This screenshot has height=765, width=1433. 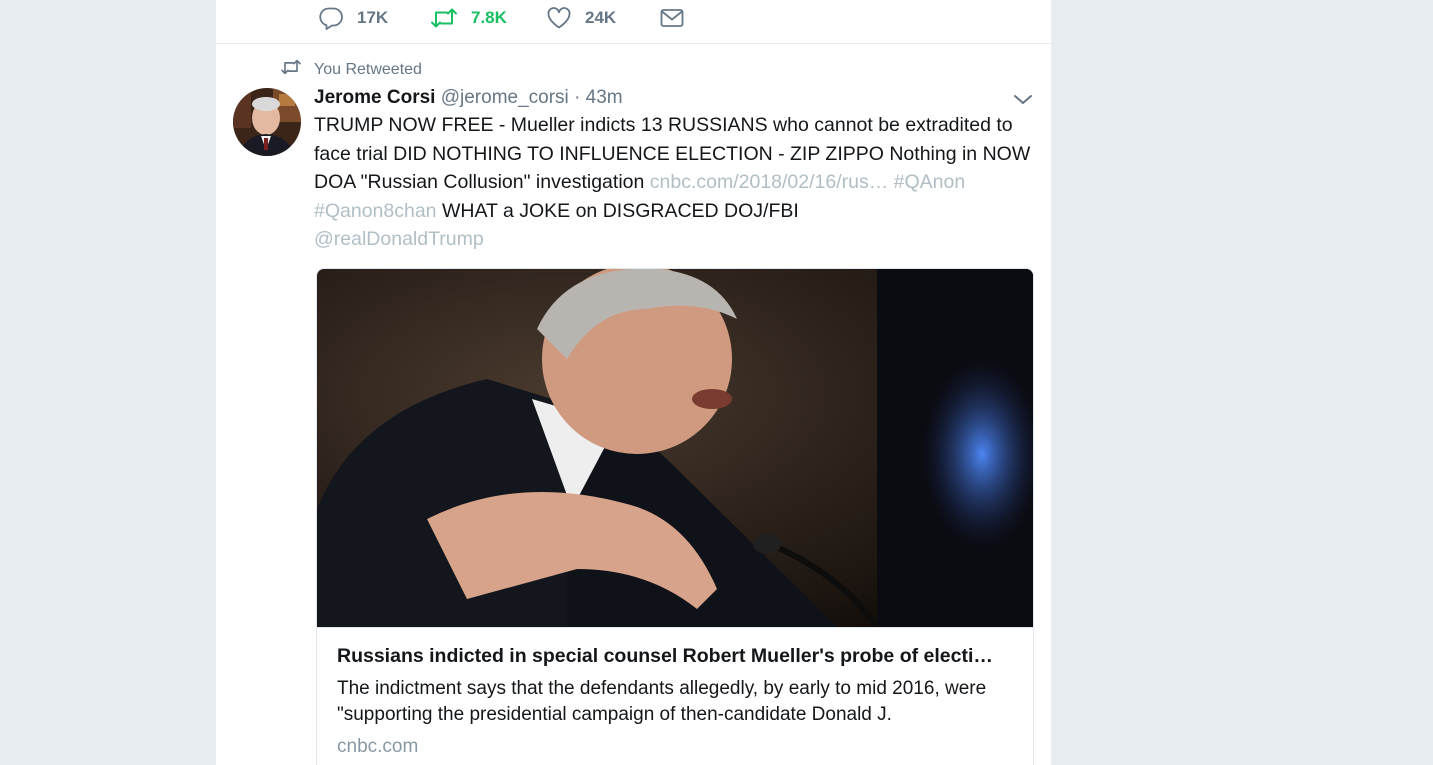 I want to click on tweet-header: Jerome Corsi @jerome_corsi · 43m, so click(x=468, y=98).